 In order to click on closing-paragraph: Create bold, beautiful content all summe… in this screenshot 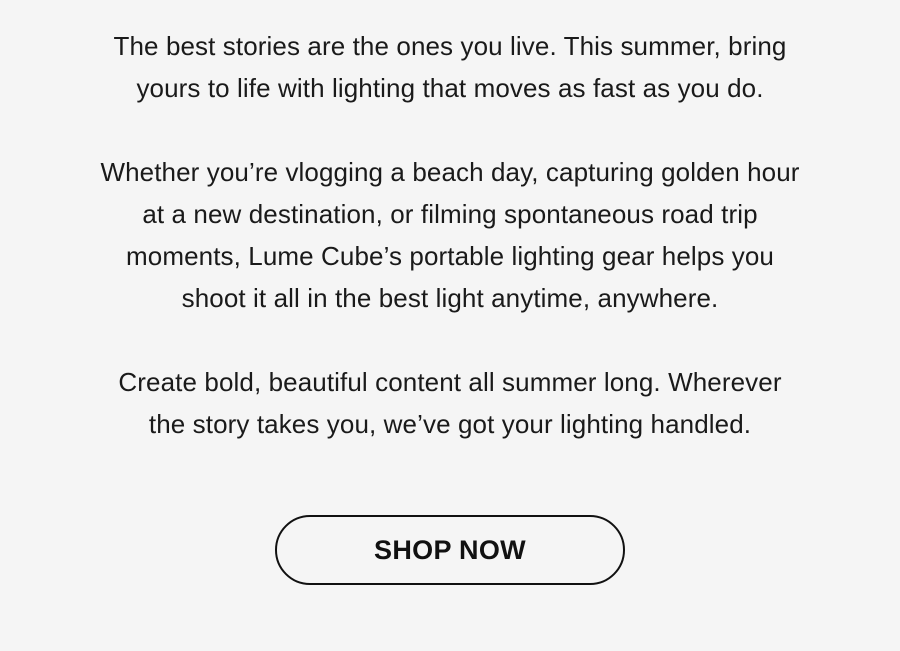, I will do `click(450, 403)`.